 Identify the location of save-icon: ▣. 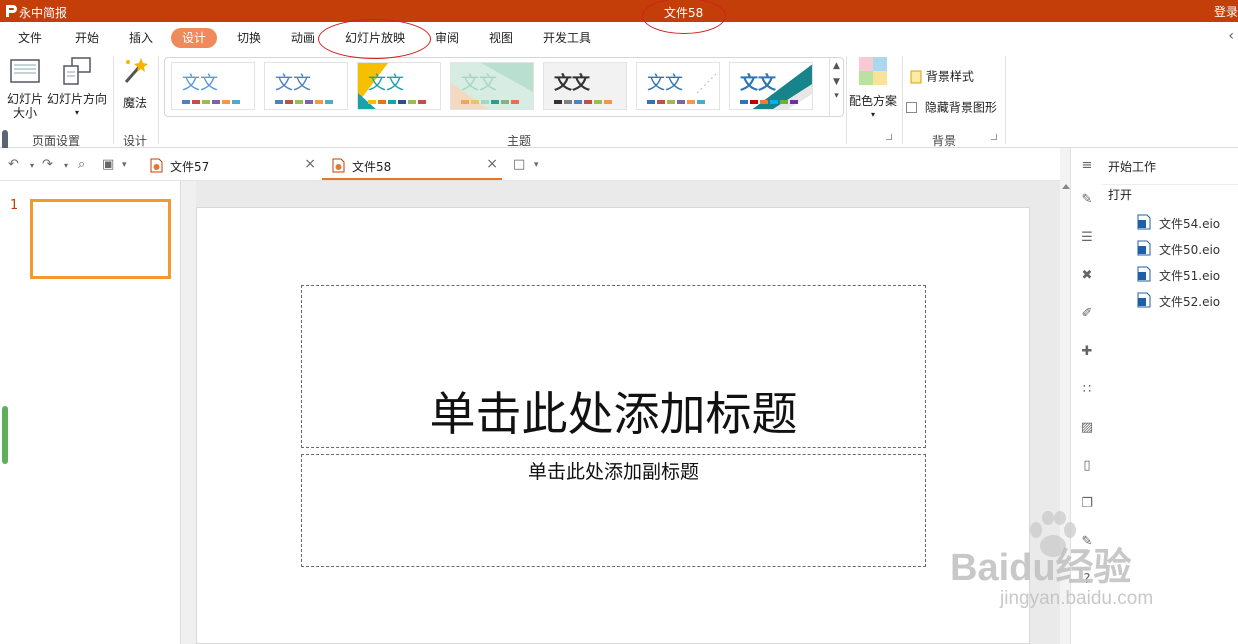
(108, 164).